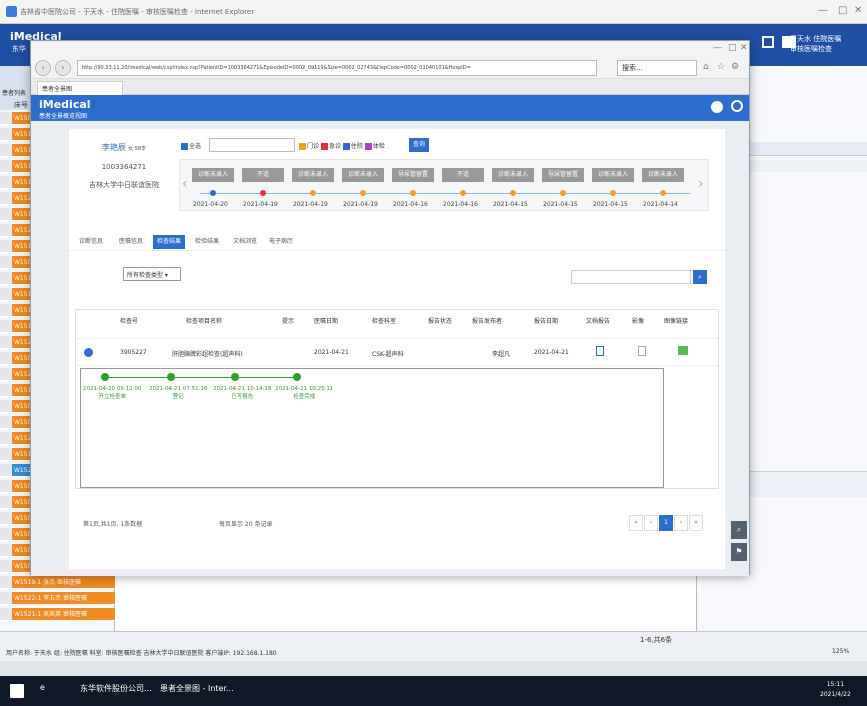 The width and height of the screenshot is (867, 706). What do you see at coordinates (310, 204) in the screenshot?
I see `timeline-date: 2021-04-19` at bounding box center [310, 204].